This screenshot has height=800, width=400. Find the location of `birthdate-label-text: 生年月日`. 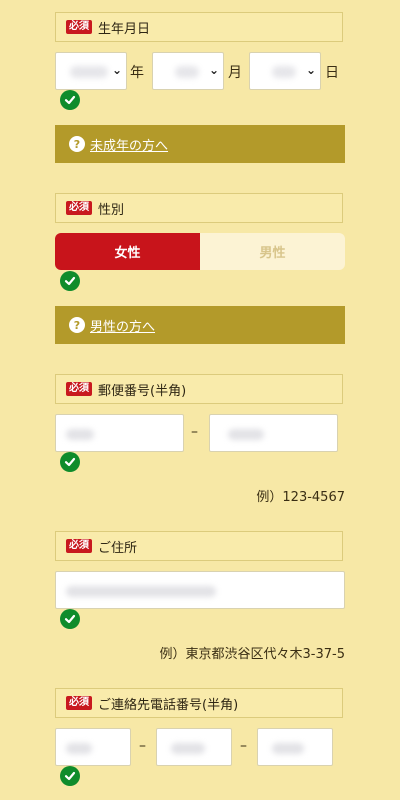

birthdate-label-text: 生年月日 is located at coordinates (124, 29).